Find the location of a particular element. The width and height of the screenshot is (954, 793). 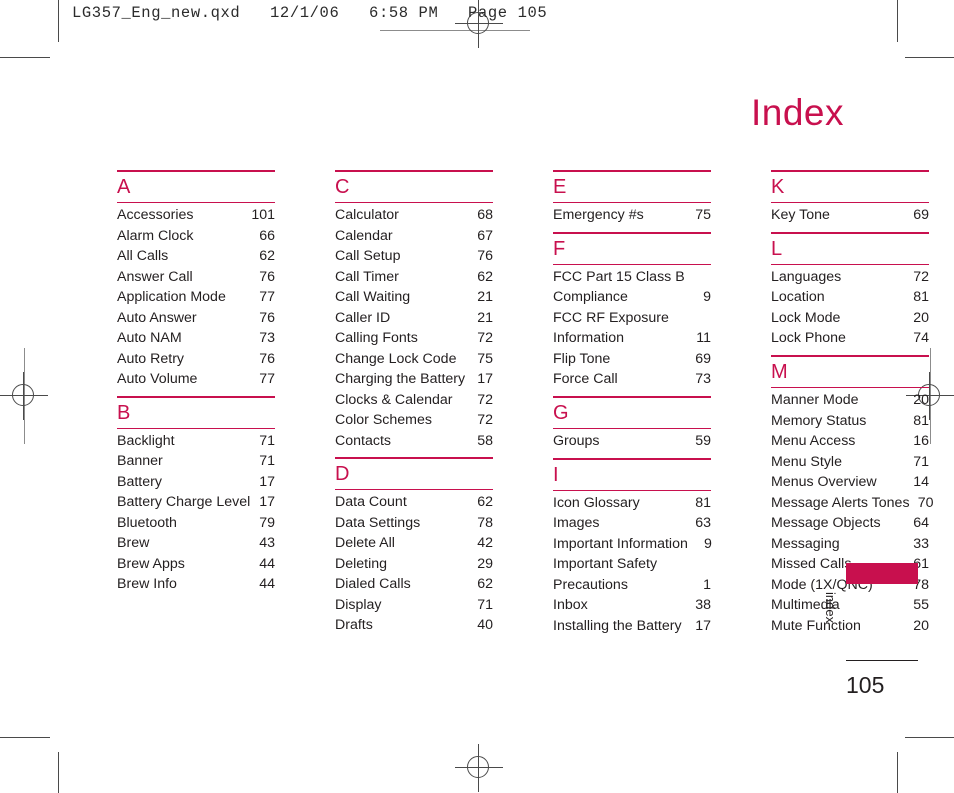

index-entry: Data Settings 78 is located at coordinates (414, 523).